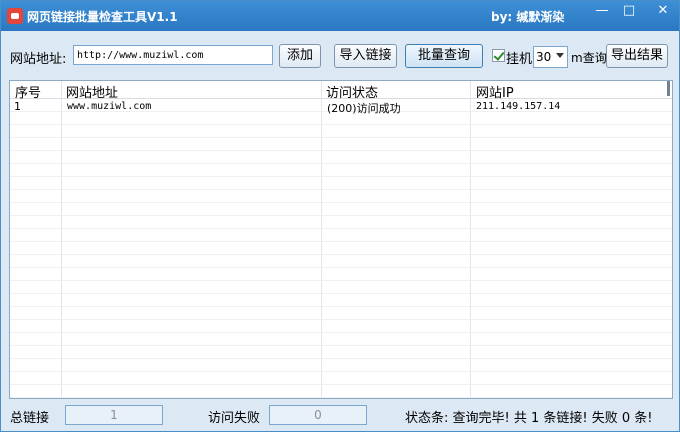  Describe the element at coordinates (234, 418) in the screenshot. I see `failed-label: 访问失败` at that location.